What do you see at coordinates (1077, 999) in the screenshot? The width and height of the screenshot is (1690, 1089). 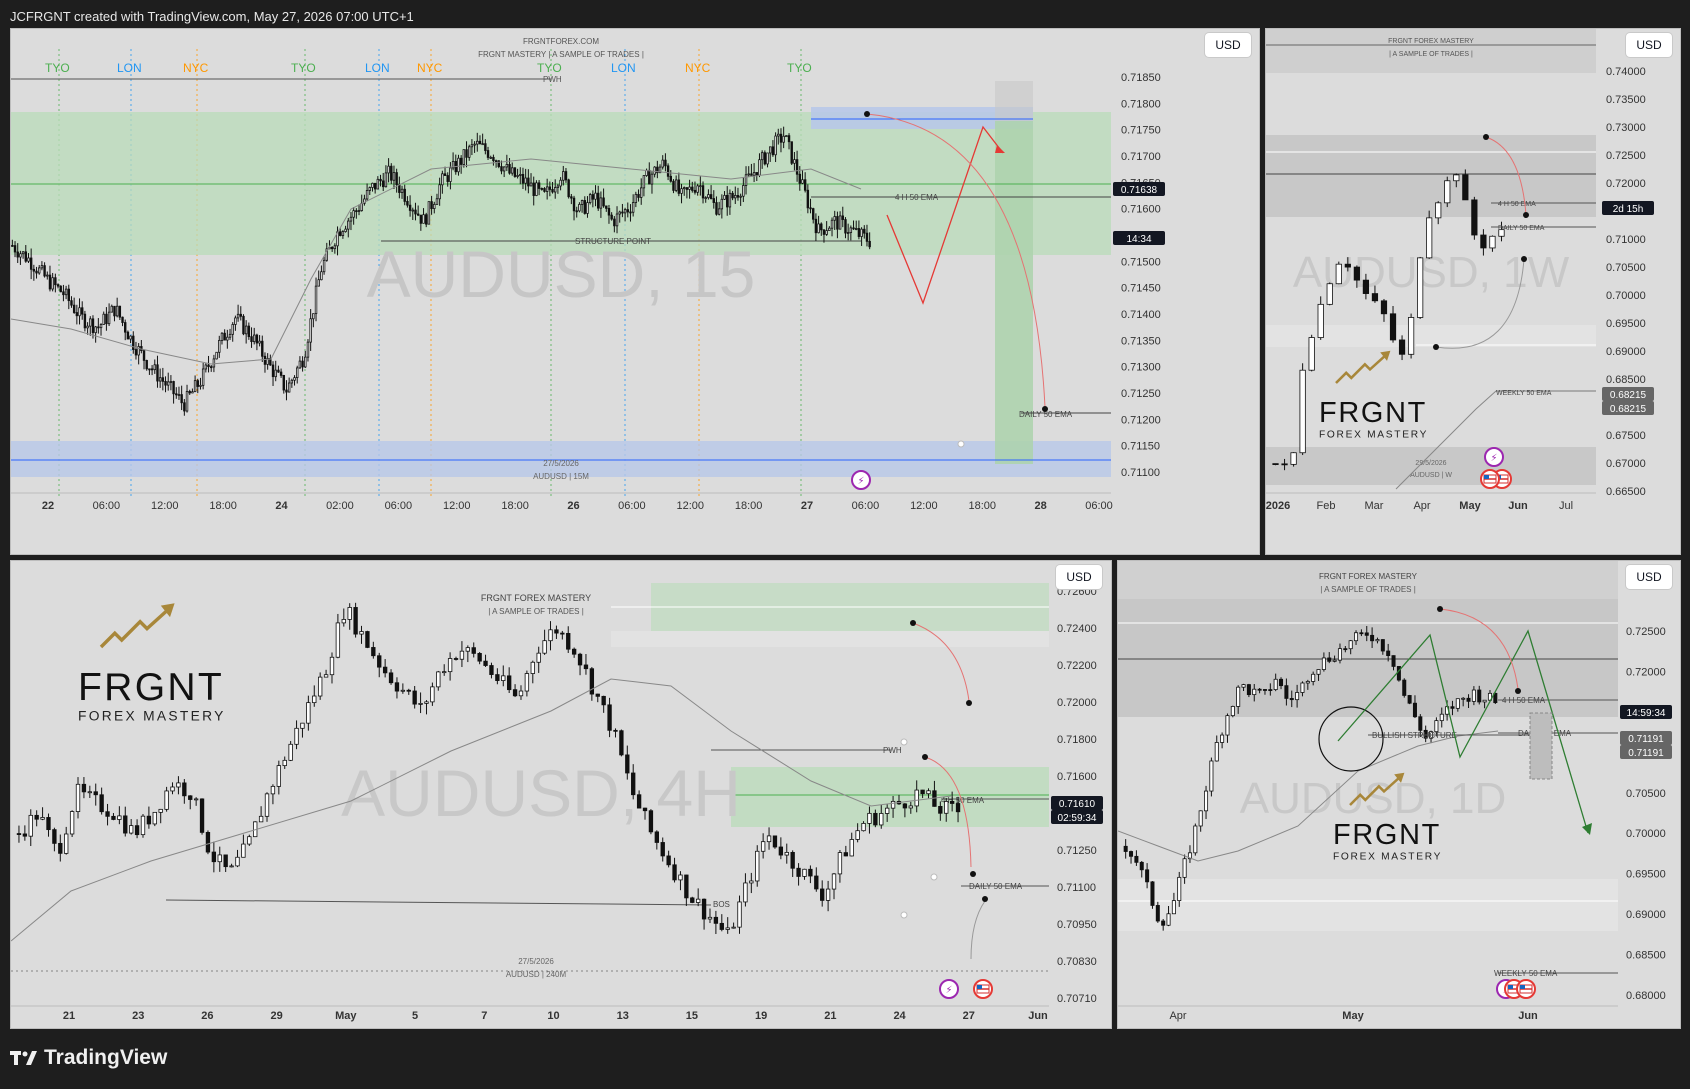 I see `h4-price-tick-label: 0.70710` at bounding box center [1077, 999].